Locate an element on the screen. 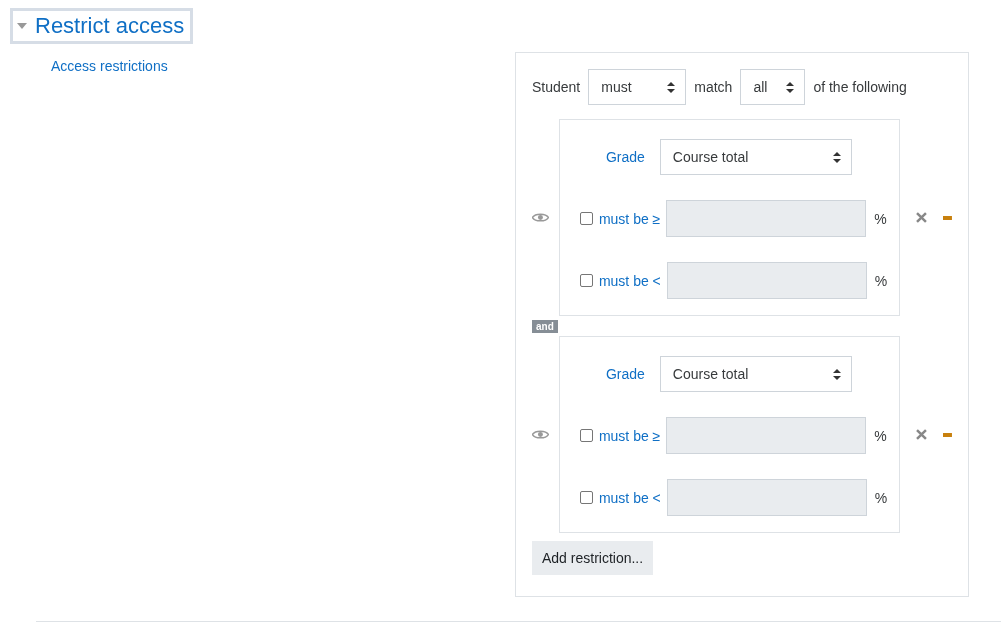 The width and height of the screenshot is (1001, 624). match-text: match is located at coordinates (713, 87).